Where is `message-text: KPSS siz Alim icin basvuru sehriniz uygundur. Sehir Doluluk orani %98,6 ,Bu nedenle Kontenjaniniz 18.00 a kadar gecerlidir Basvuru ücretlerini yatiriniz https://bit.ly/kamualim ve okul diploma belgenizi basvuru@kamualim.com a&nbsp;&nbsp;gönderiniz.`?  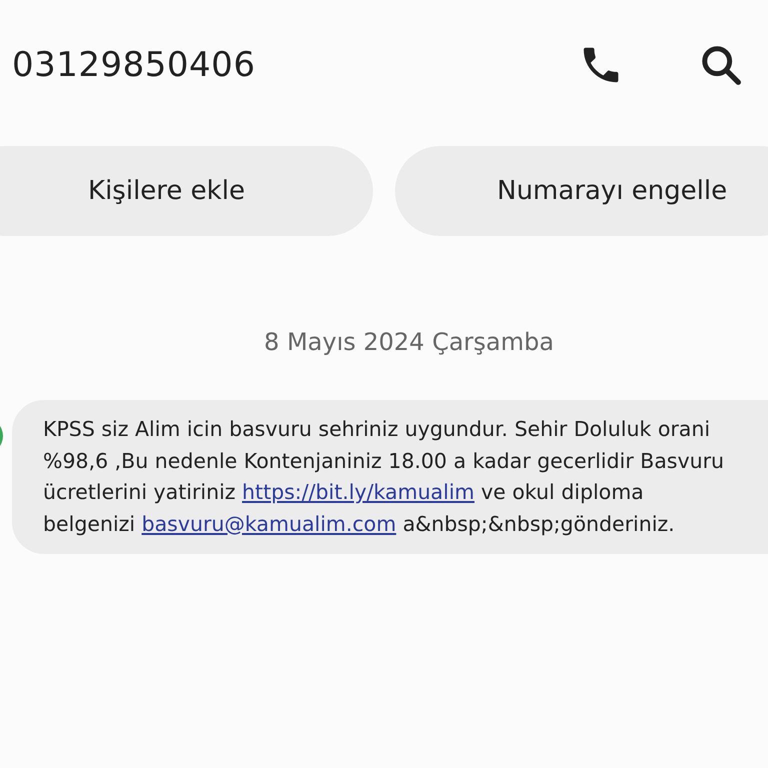
message-text: KPSS siz Alim icin basvuru sehriniz uygundur. Sehir Doluluk orani %98,6 ,Bu nedenle Kontenjaniniz 18.00 a kadar gecerlidir Basvuru ücretlerini yatiriniz https://bit.ly/kamualim ve okul diploma belgenizi basvuru@kamualim.com a&nbsp;&nbsp;gönderiniz. is located at coordinates (384, 477).